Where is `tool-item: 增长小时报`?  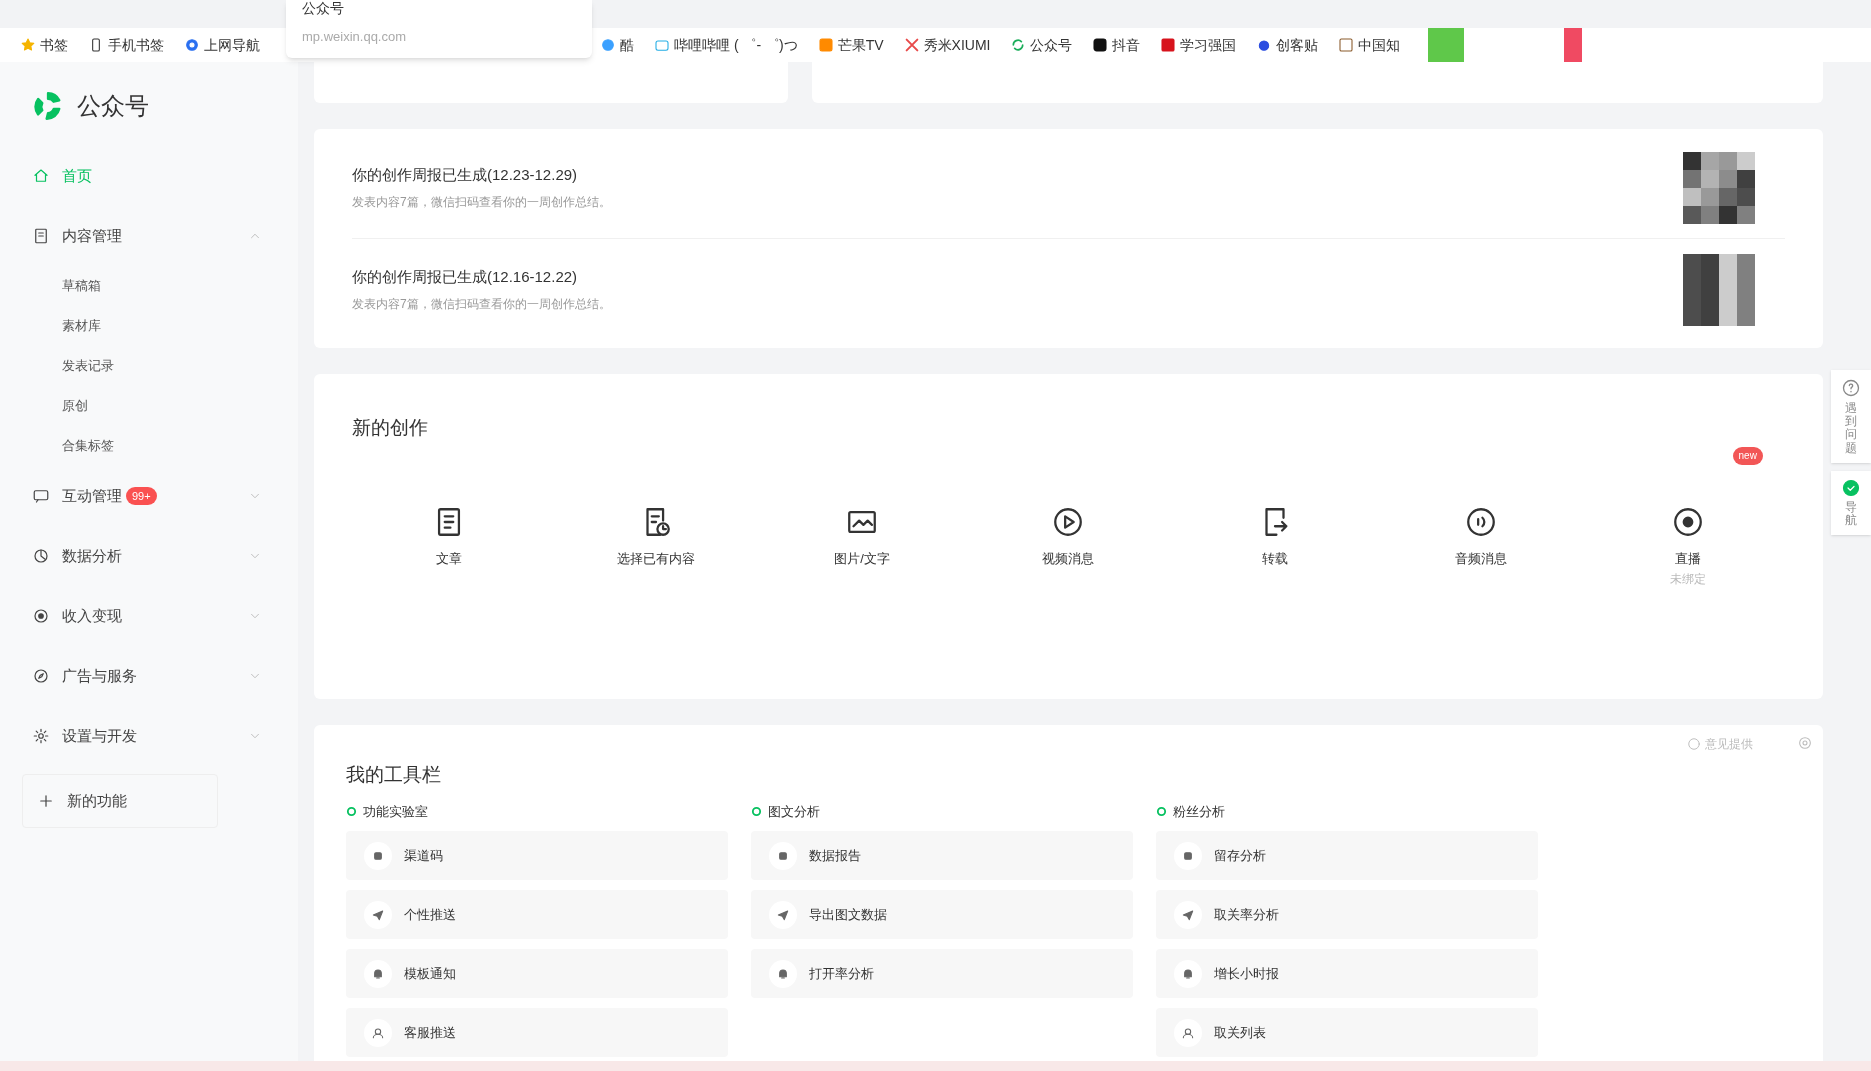 tool-item: 增长小时报 is located at coordinates (1347, 973).